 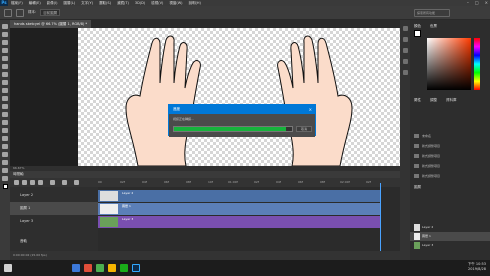 I want to click on audio-icon, so click(x=52, y=182).